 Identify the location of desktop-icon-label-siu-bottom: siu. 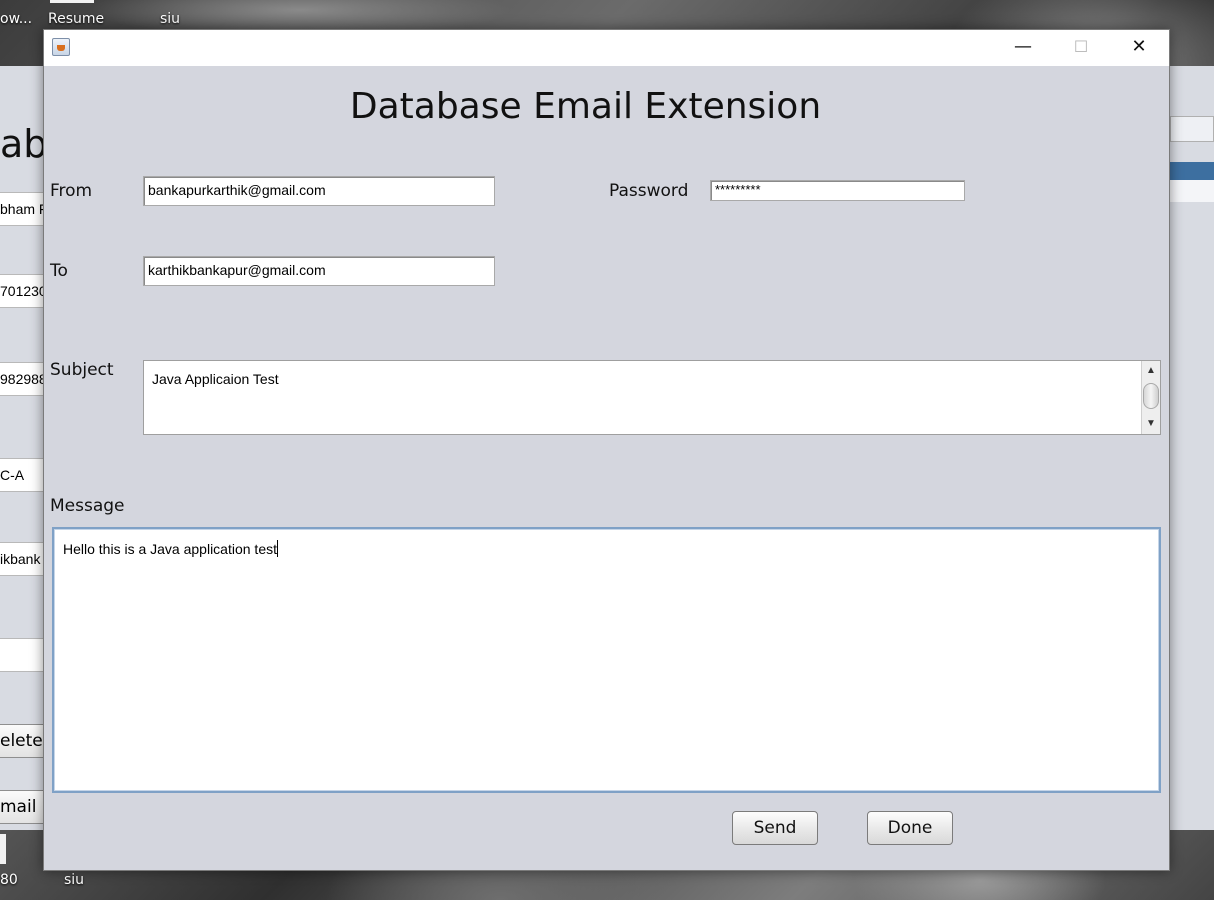
(74, 880).